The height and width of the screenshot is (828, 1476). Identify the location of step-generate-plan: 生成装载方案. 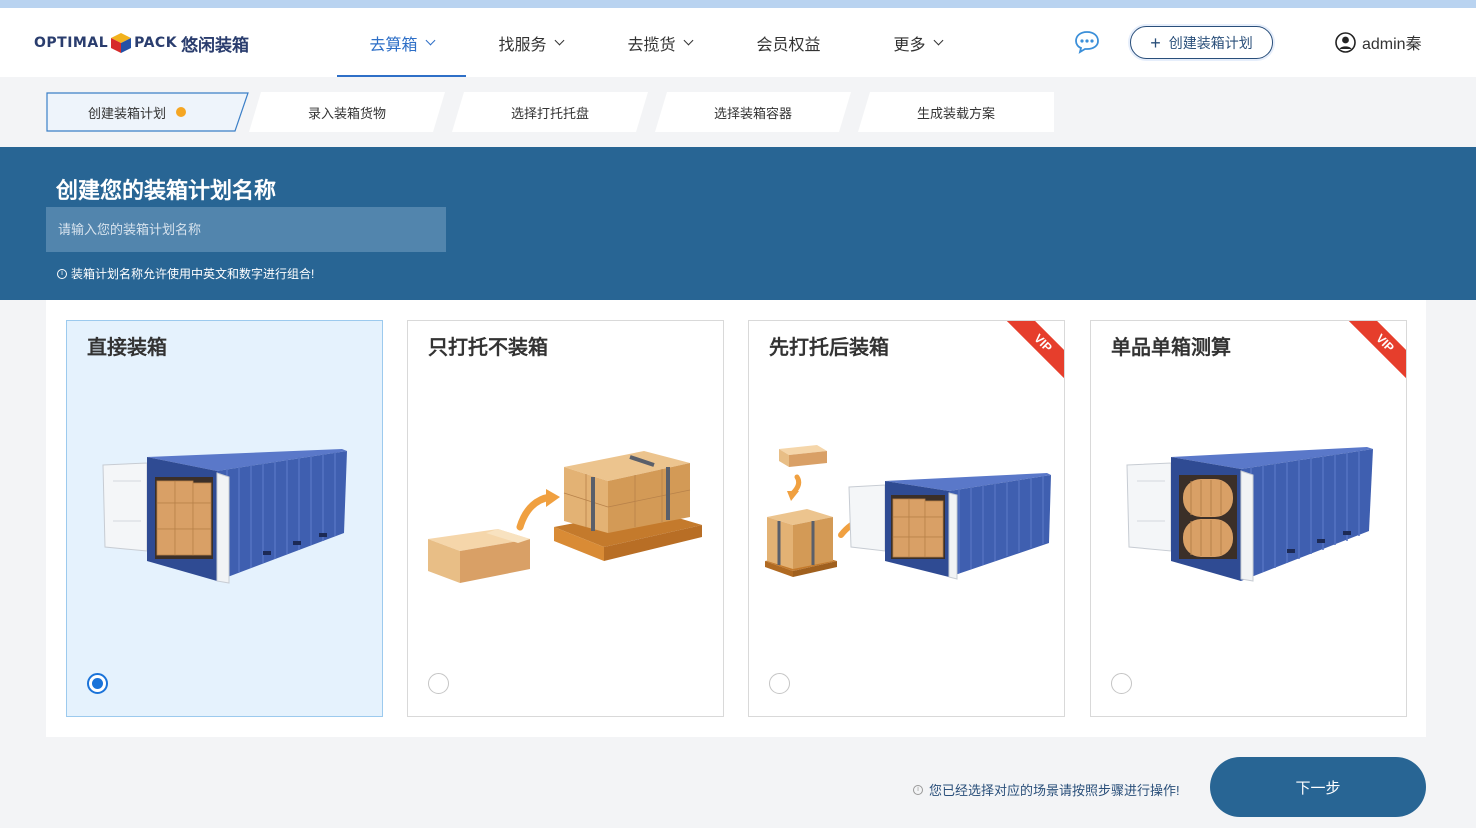
(956, 112).